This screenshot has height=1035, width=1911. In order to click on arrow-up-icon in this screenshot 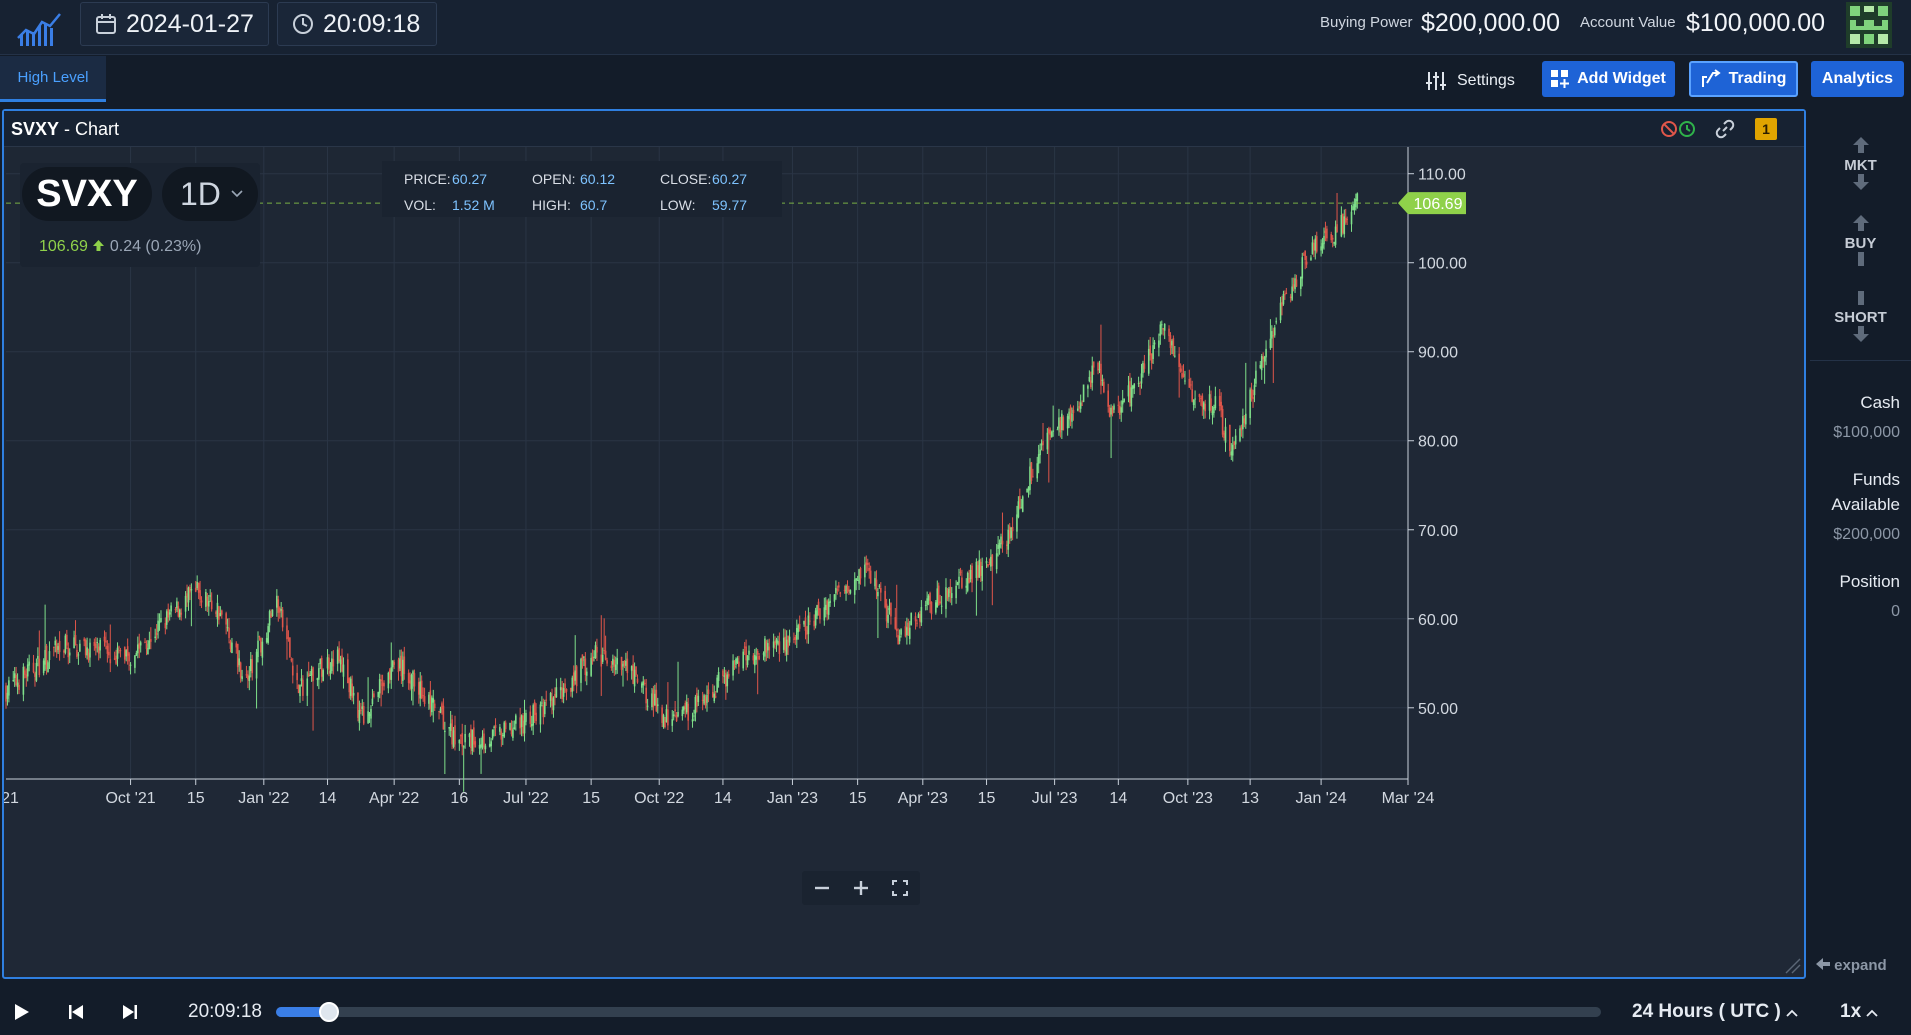, I will do `click(1861, 223)`.